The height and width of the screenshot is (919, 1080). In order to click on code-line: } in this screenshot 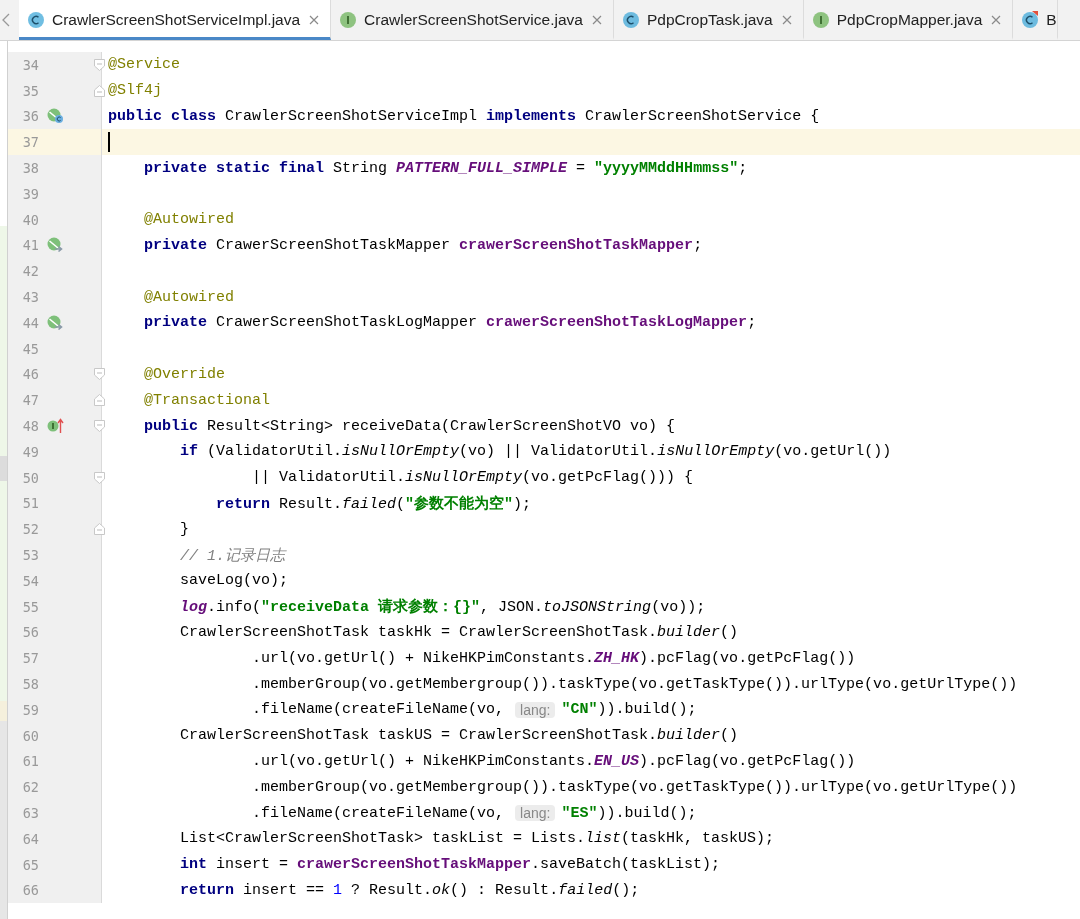, I will do `click(184, 529)`.